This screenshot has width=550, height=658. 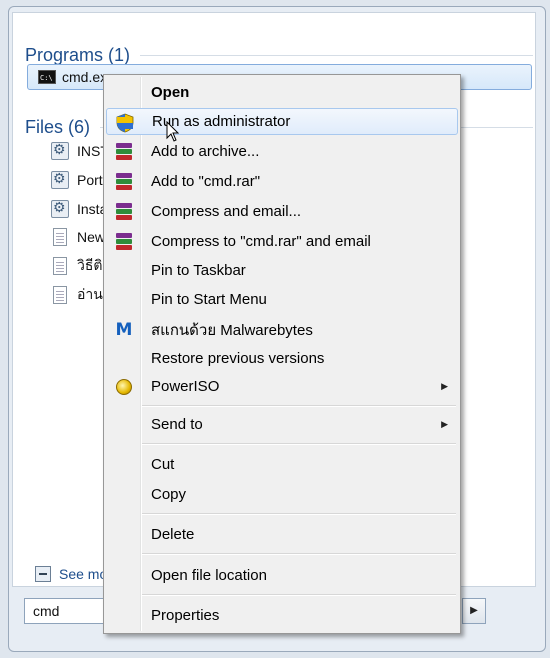 What do you see at coordinates (282, 270) in the screenshot?
I see `menu-item-pin-to-taskbar: Pin to Taskbar` at bounding box center [282, 270].